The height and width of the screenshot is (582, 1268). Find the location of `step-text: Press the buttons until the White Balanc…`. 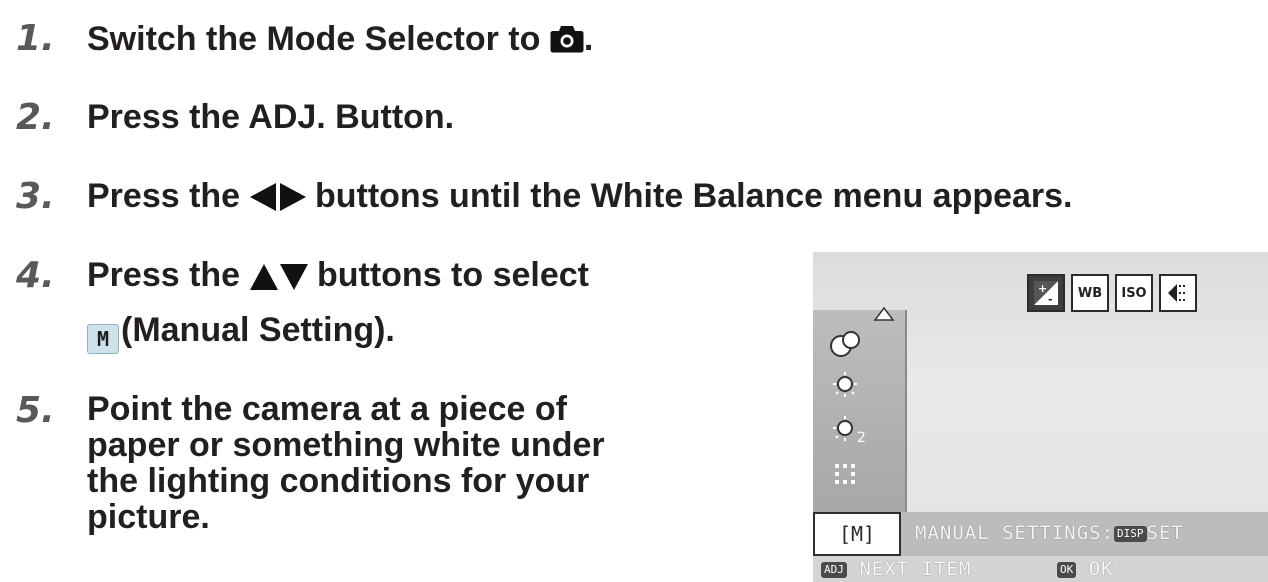

step-text: Press the buttons until the White Balanc… is located at coordinates (580, 198).